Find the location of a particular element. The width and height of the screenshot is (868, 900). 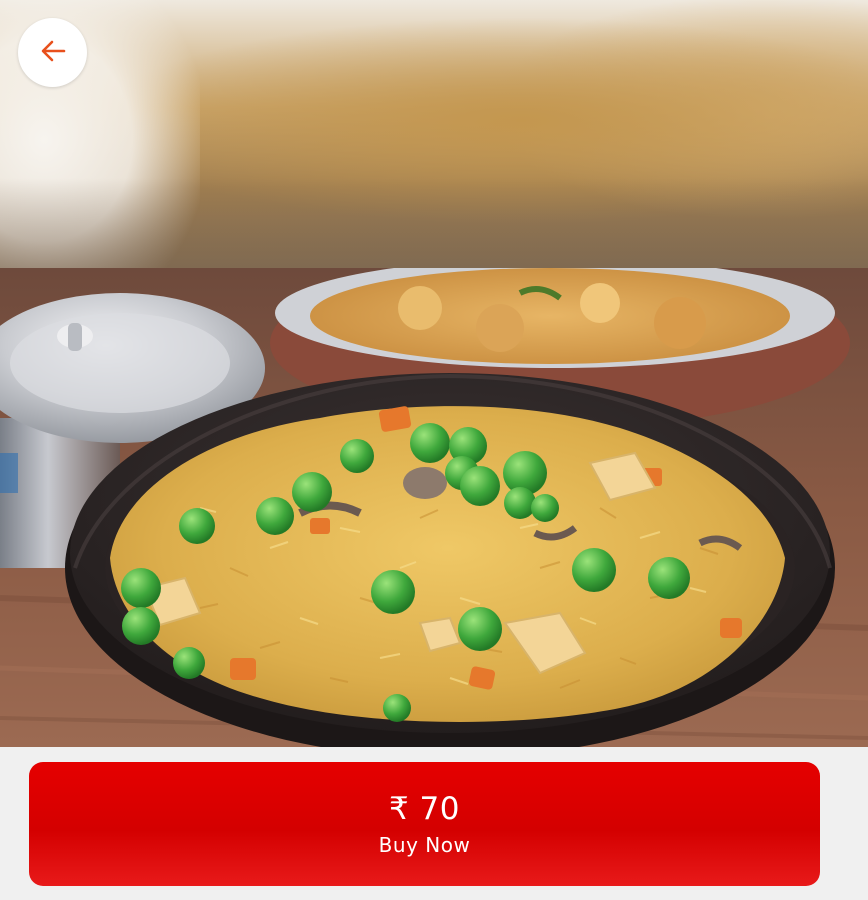

arrow-left-icon is located at coordinates (53, 53).